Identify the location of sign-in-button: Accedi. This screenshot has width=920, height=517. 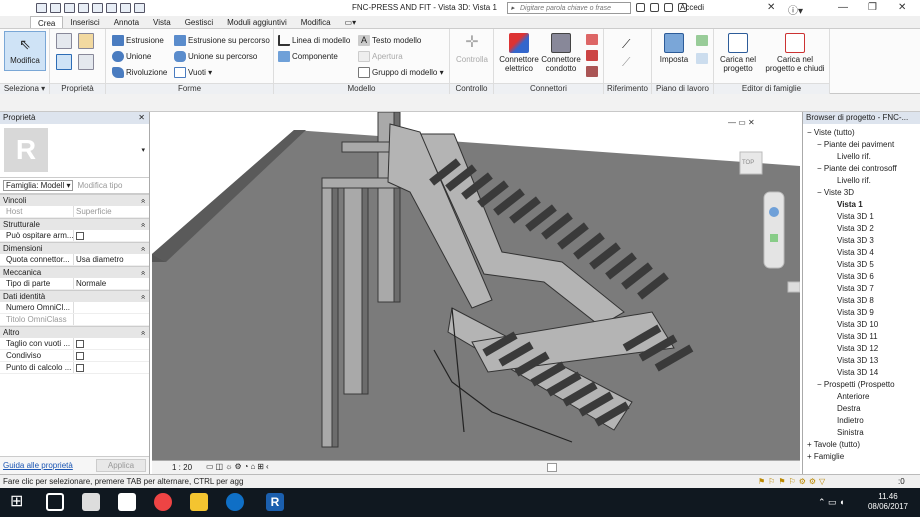
(692, 7).